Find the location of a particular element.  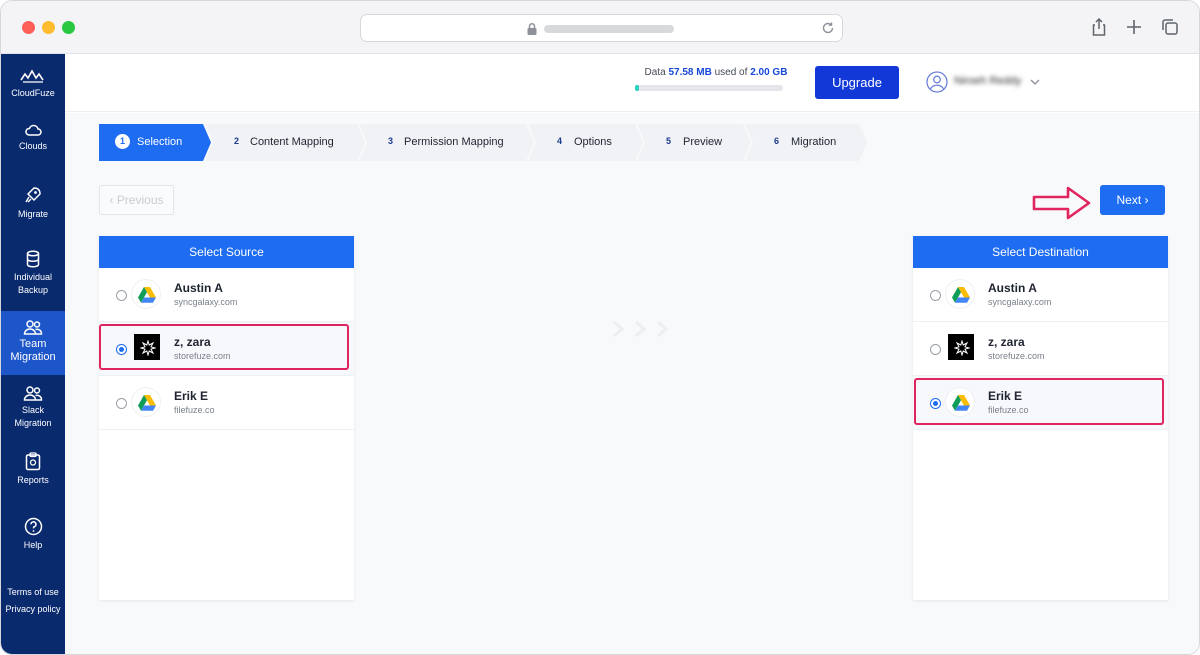

sidebar-item-slack-migration: Slack Migration is located at coordinates (33, 407).